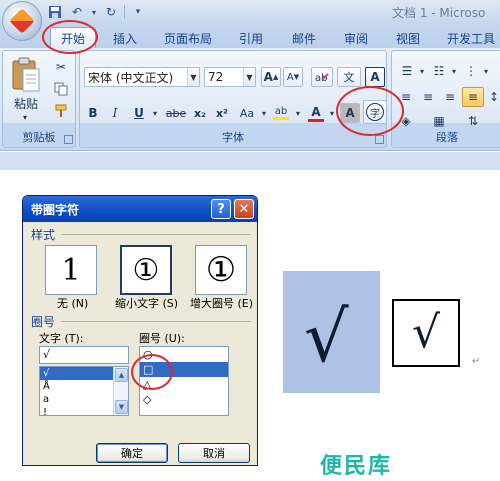 This screenshot has height=481, width=500. What do you see at coordinates (214, 453) in the screenshot?
I see `cancel-button: 取消` at bounding box center [214, 453].